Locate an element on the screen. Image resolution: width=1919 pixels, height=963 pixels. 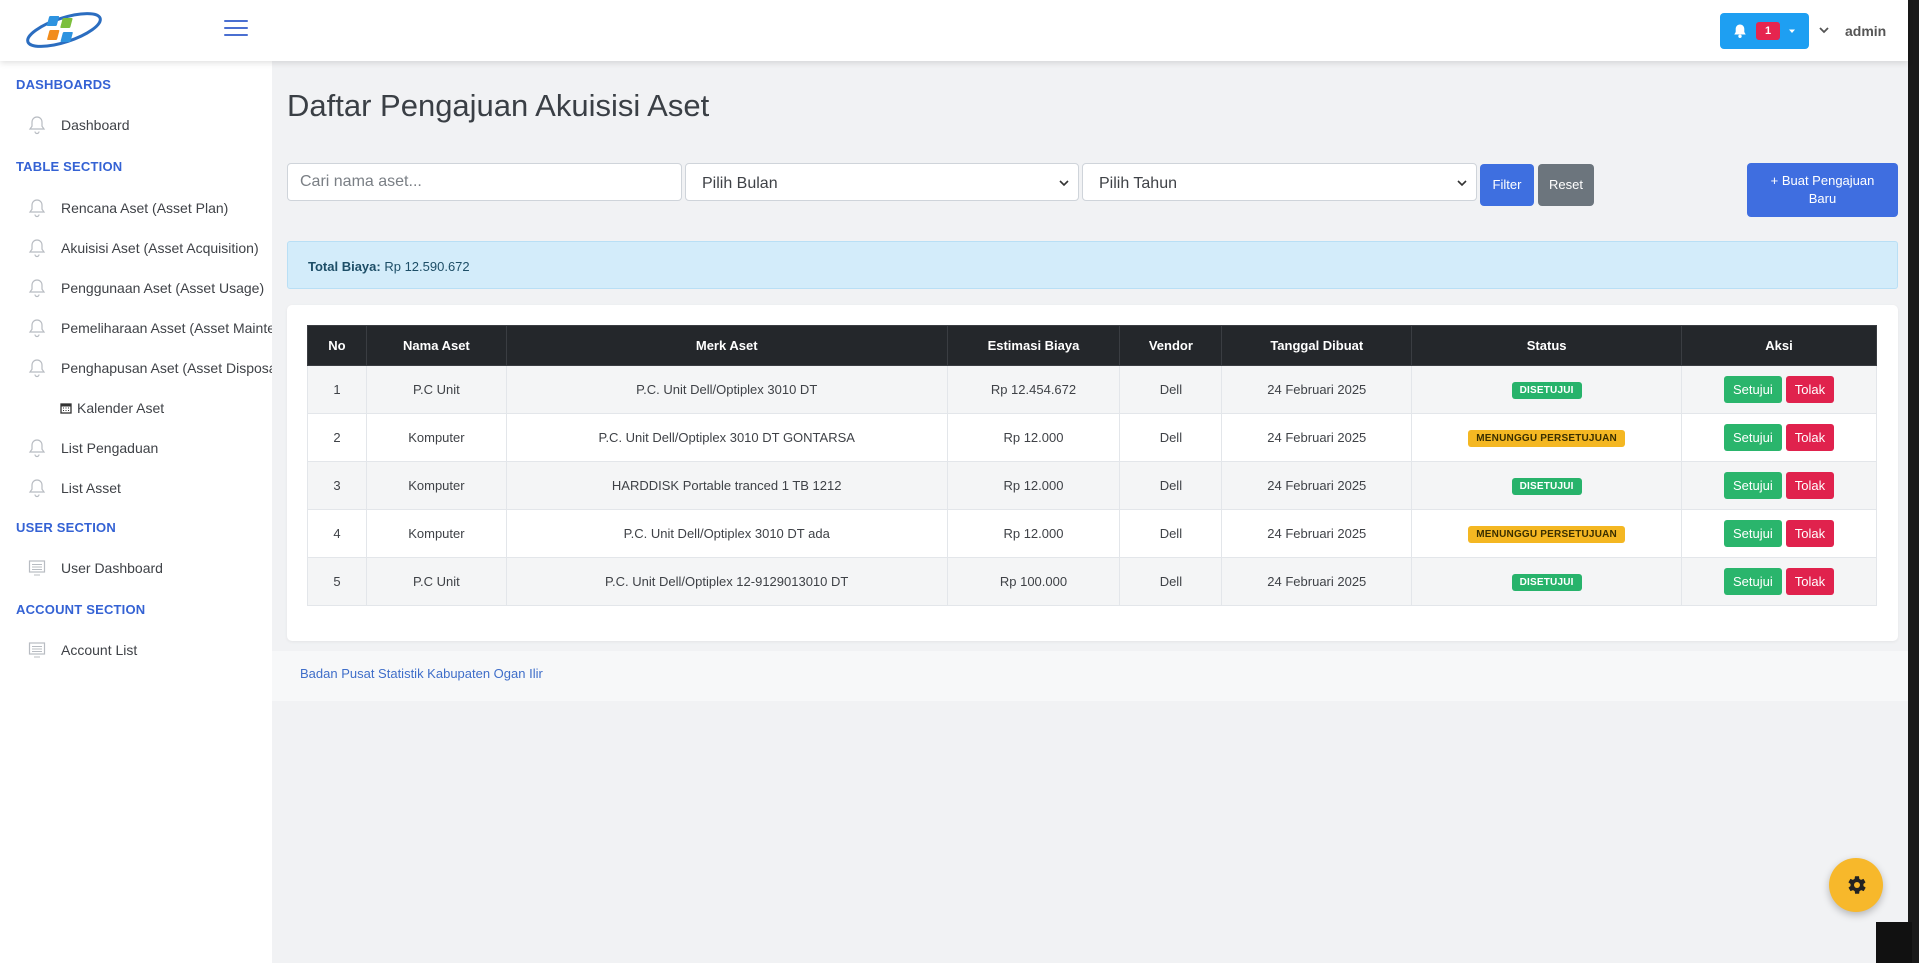
bell-icon is located at coordinates (1740, 31).